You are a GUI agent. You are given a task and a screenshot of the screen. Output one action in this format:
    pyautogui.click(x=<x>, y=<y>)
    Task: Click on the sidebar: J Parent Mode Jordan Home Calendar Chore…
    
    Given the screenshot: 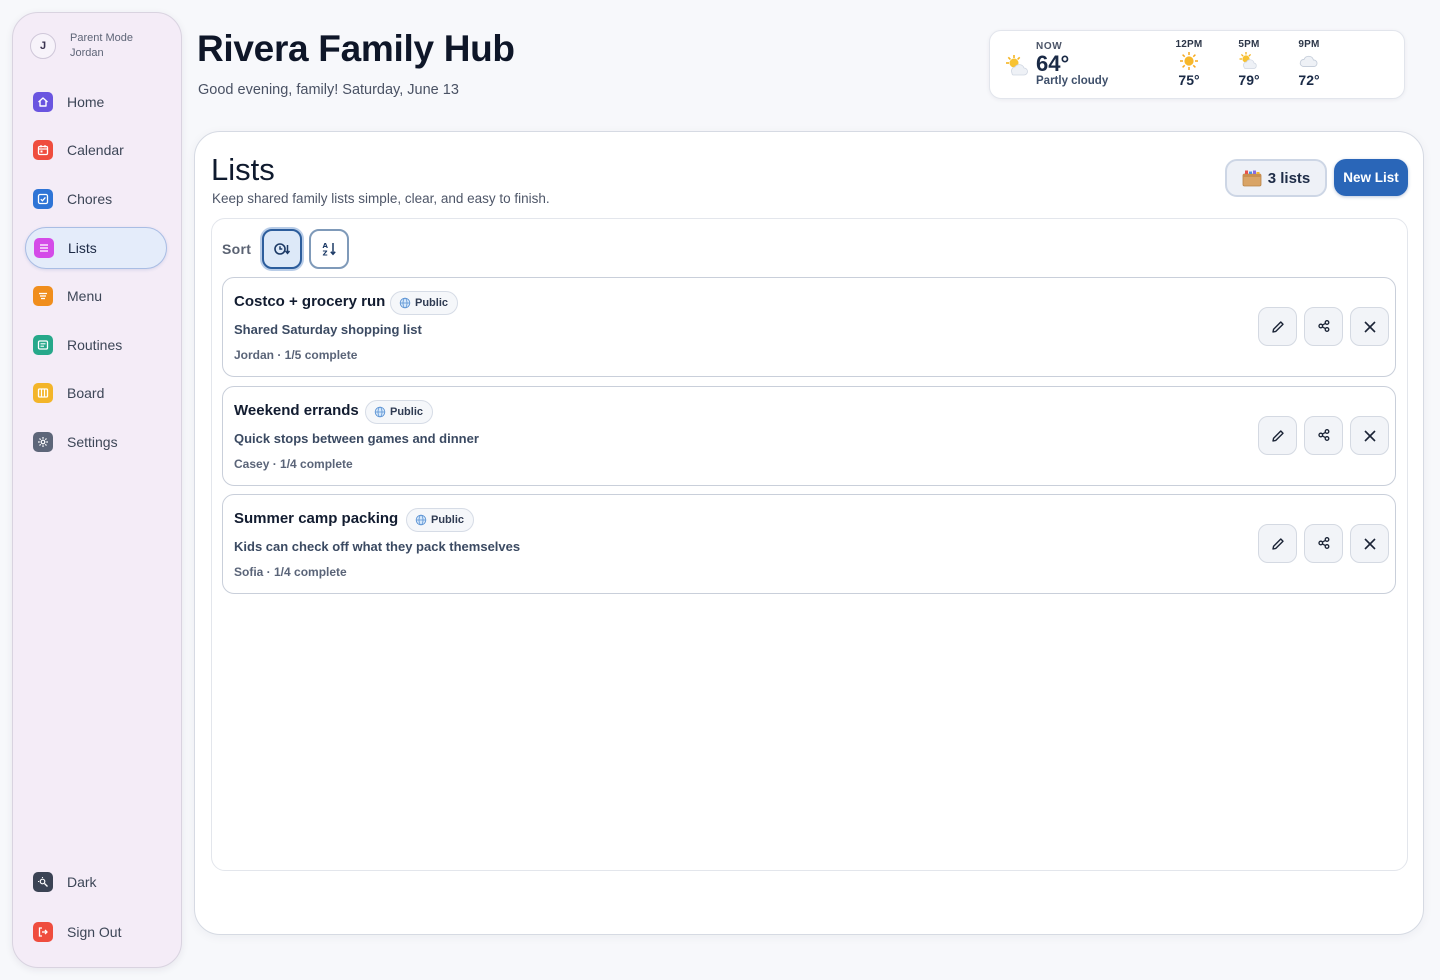 What is the action you would take?
    pyautogui.click(x=97, y=490)
    